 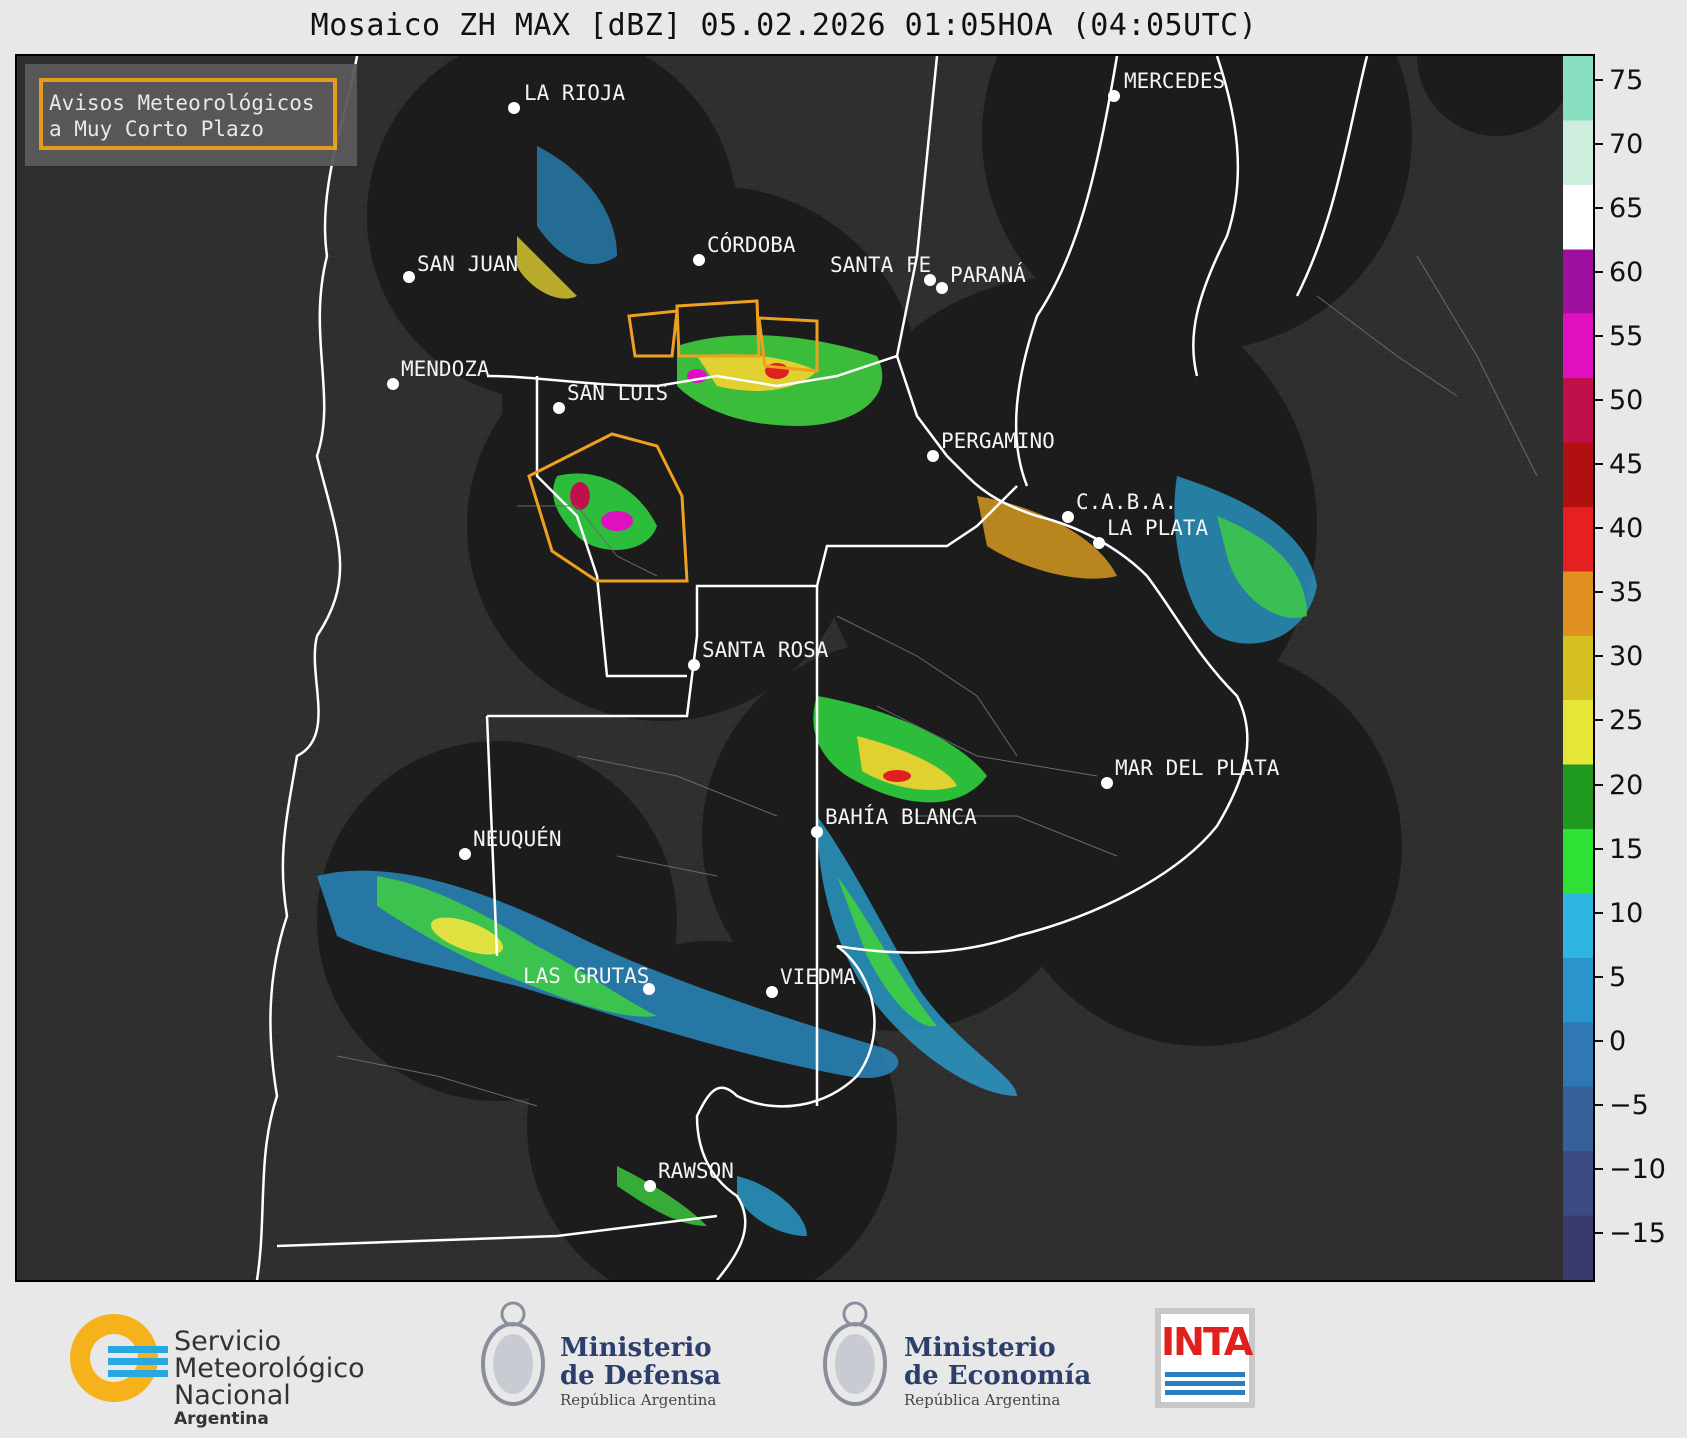 I want to click on city-label: MAR DEL PLATA, so click(x=1197, y=768).